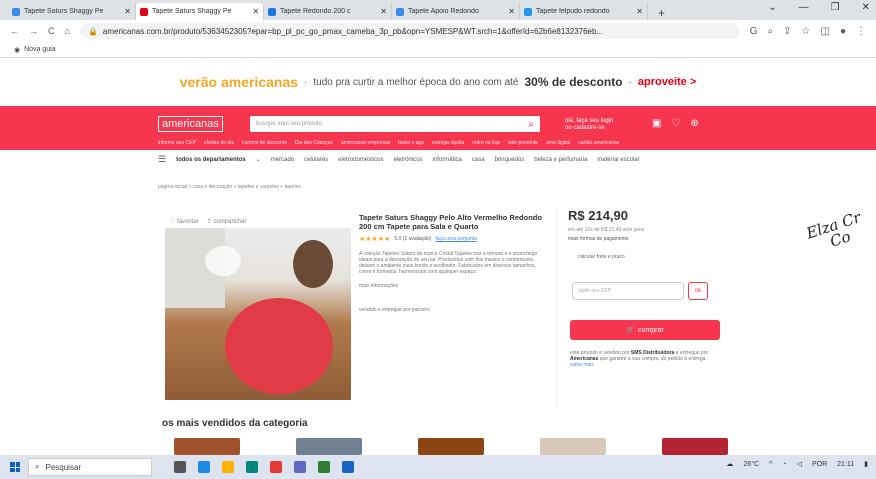  What do you see at coordinates (239, 82) in the screenshot?
I see `promo-brand: verão americanas` at bounding box center [239, 82].